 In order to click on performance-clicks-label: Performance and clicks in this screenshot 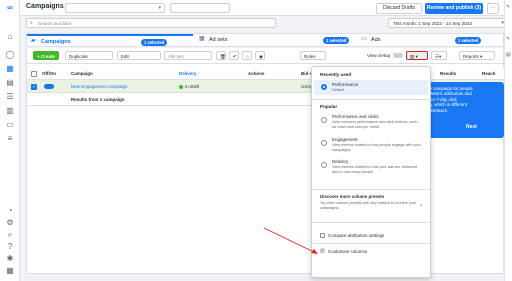, I will do `click(355, 116)`.